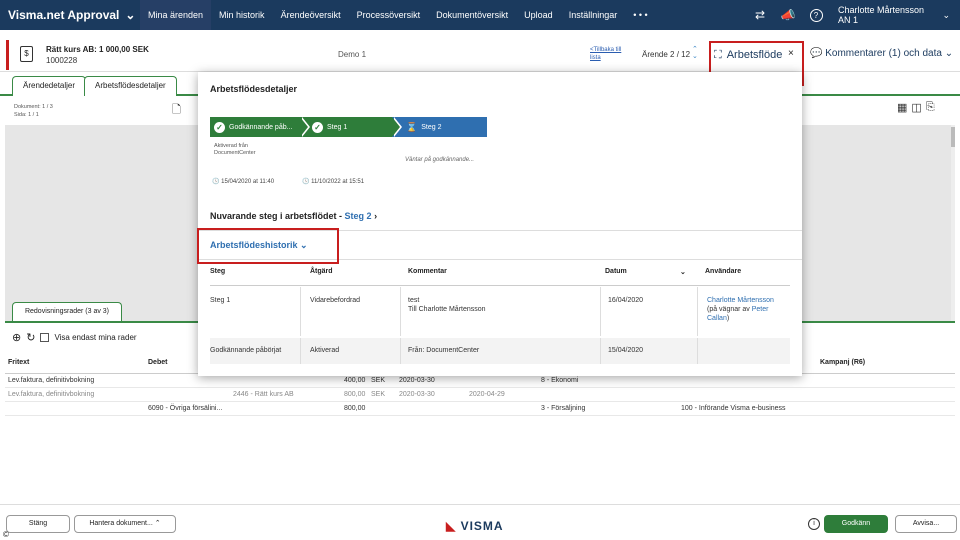  I want to click on signpost-icon: ⇄, so click(760, 15).